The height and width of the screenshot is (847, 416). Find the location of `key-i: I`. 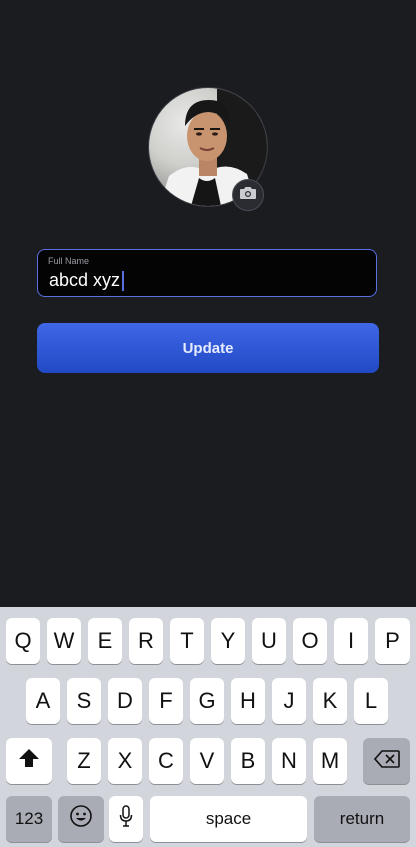

key-i: I is located at coordinates (351, 641).